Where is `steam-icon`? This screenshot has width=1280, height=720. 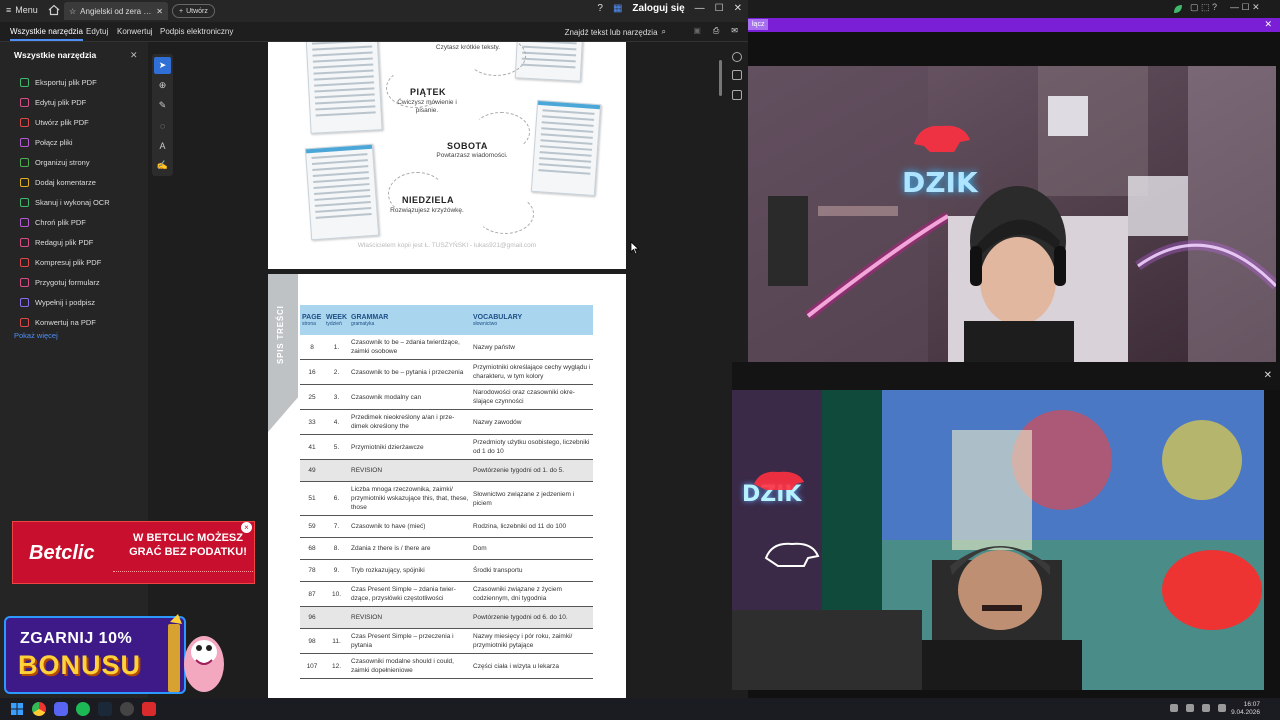
steam-icon is located at coordinates (105, 709).